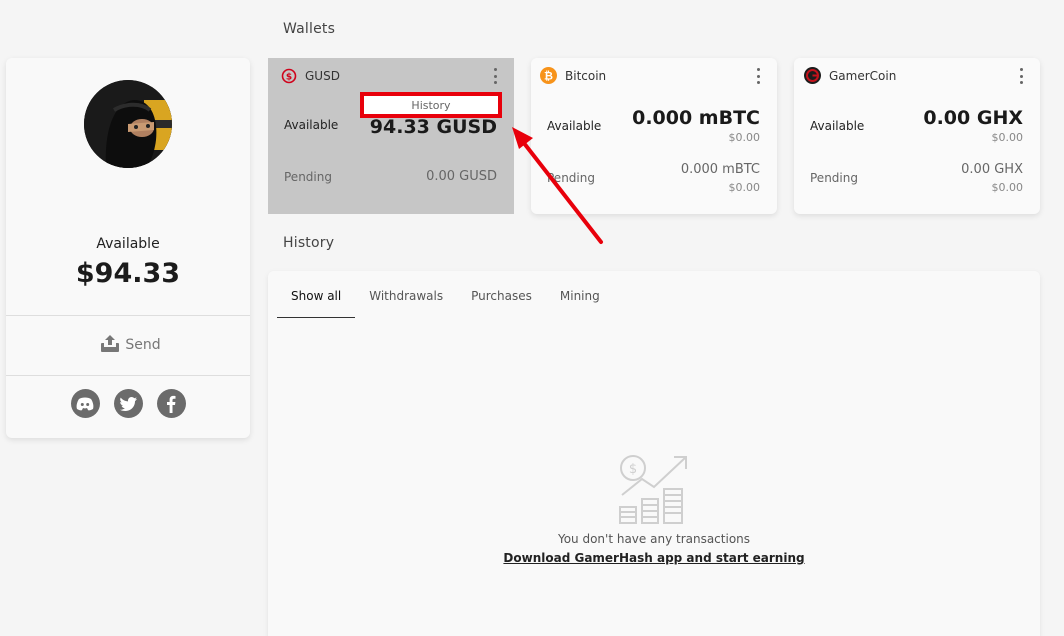 The height and width of the screenshot is (636, 1064). I want to click on profile-card: Available $94.33 Send, so click(128, 248).